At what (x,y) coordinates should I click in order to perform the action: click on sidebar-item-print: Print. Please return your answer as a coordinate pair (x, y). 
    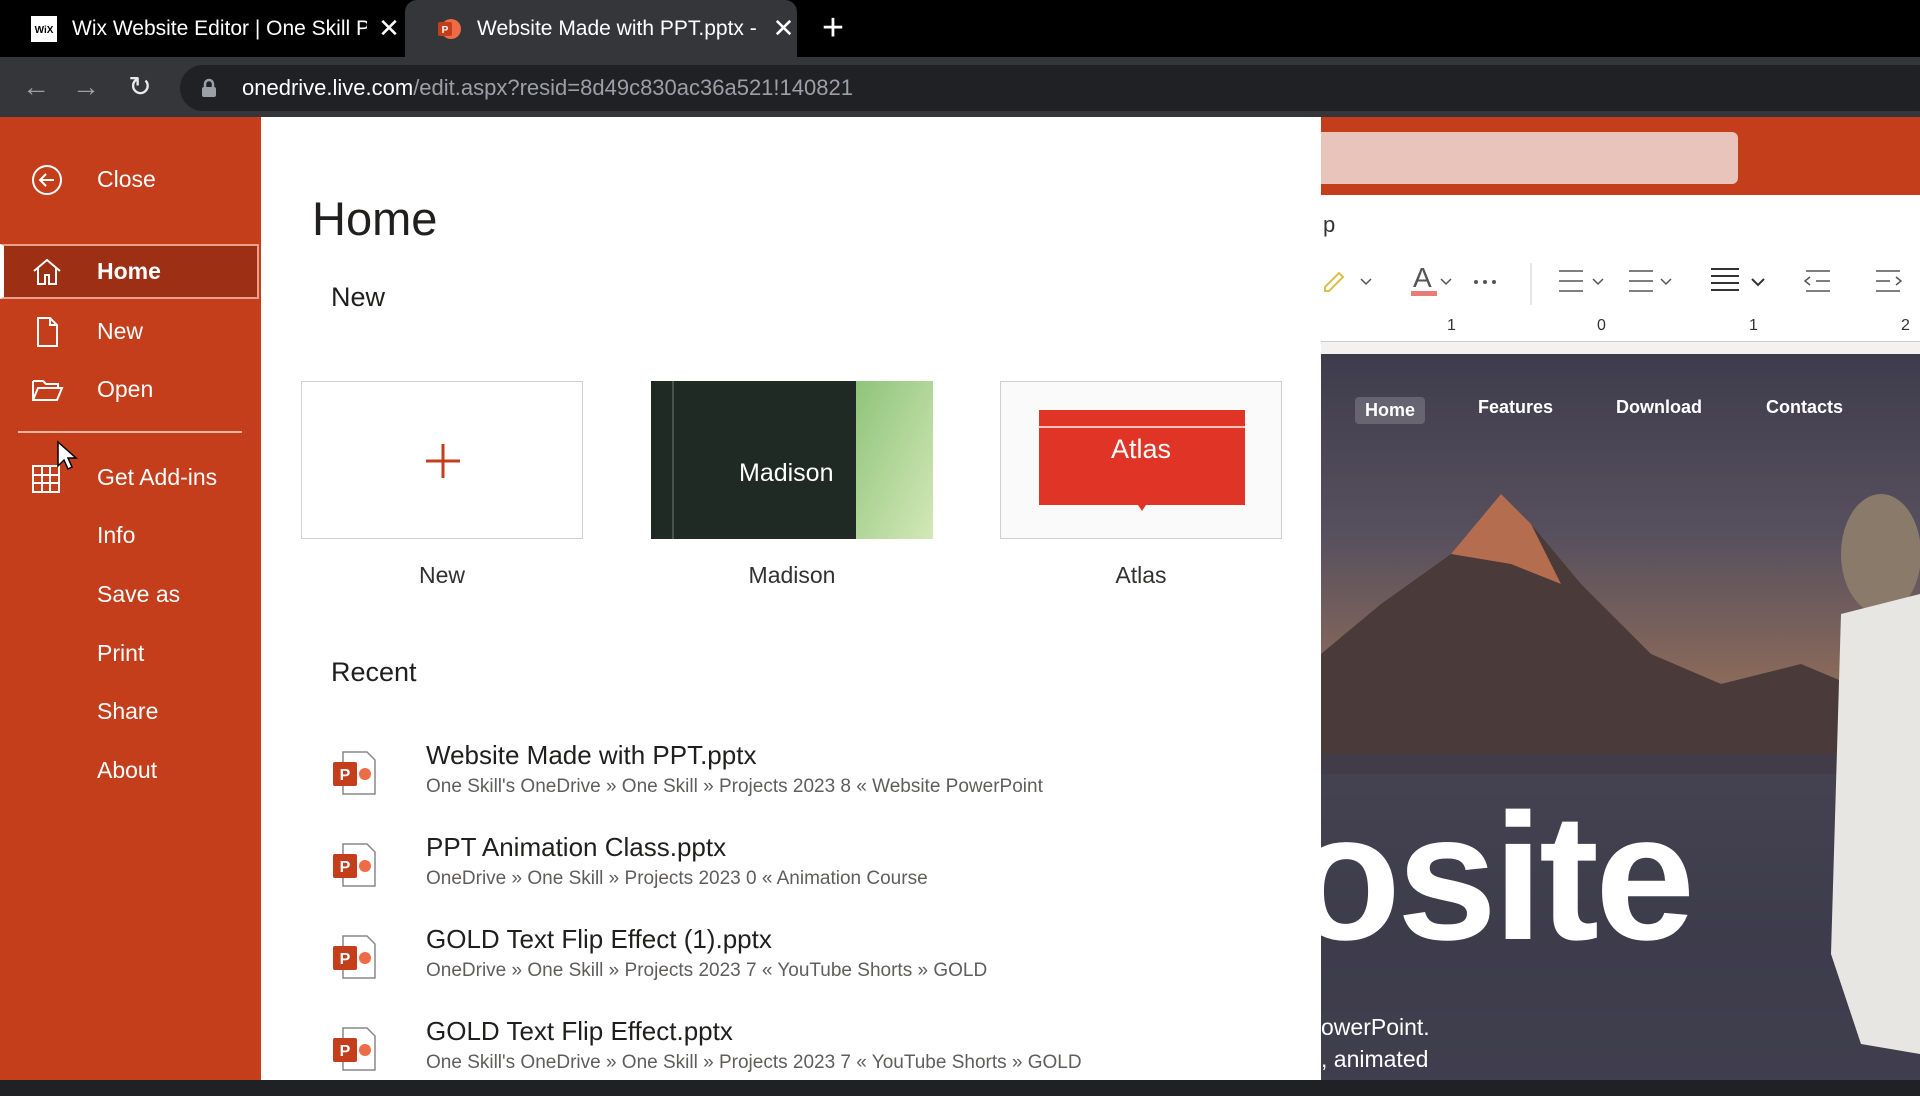
    Looking at the image, I should click on (130, 653).